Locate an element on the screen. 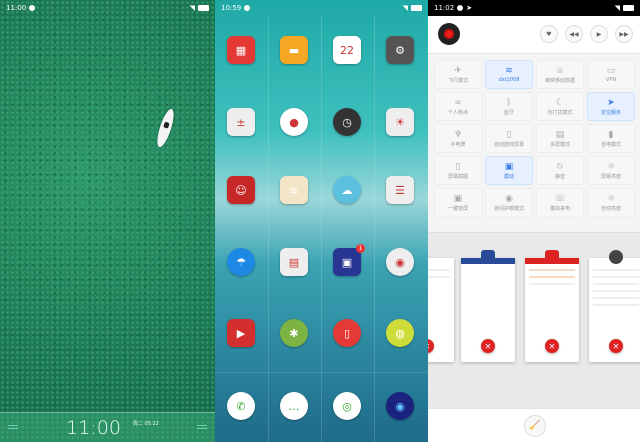  toggle-label: 手电筒 is located at coordinates (458, 144).